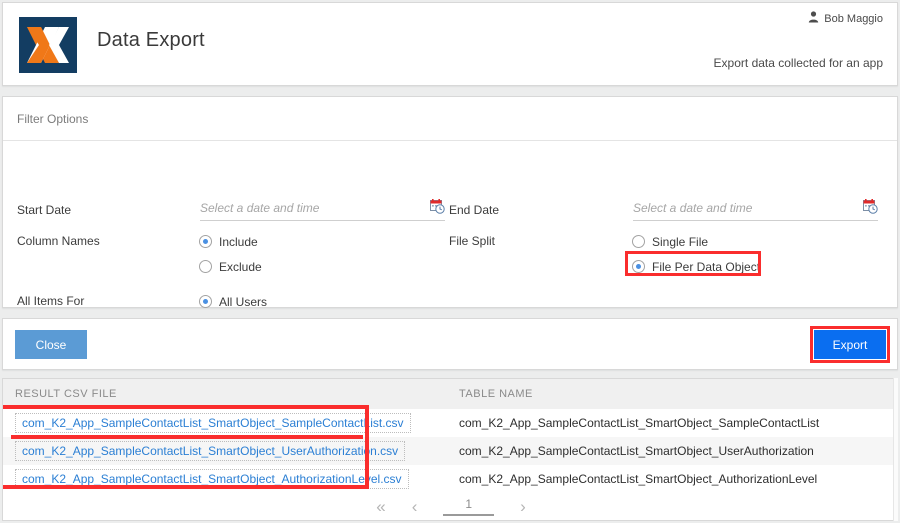  I want to click on export-button: Export, so click(850, 344).